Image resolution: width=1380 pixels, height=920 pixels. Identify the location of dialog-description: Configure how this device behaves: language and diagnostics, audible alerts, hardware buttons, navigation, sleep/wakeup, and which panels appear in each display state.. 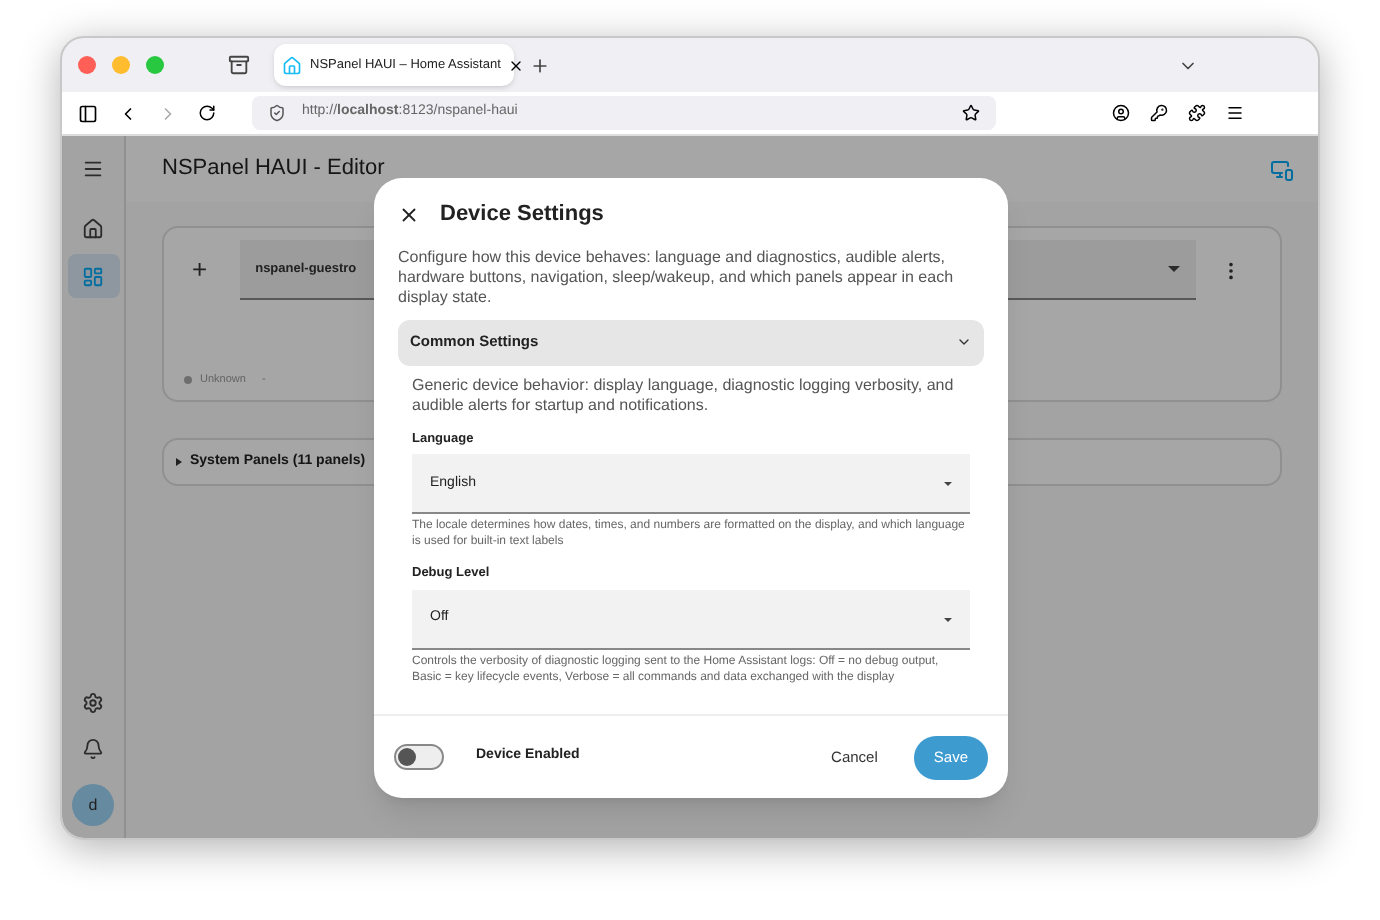
(677, 277).